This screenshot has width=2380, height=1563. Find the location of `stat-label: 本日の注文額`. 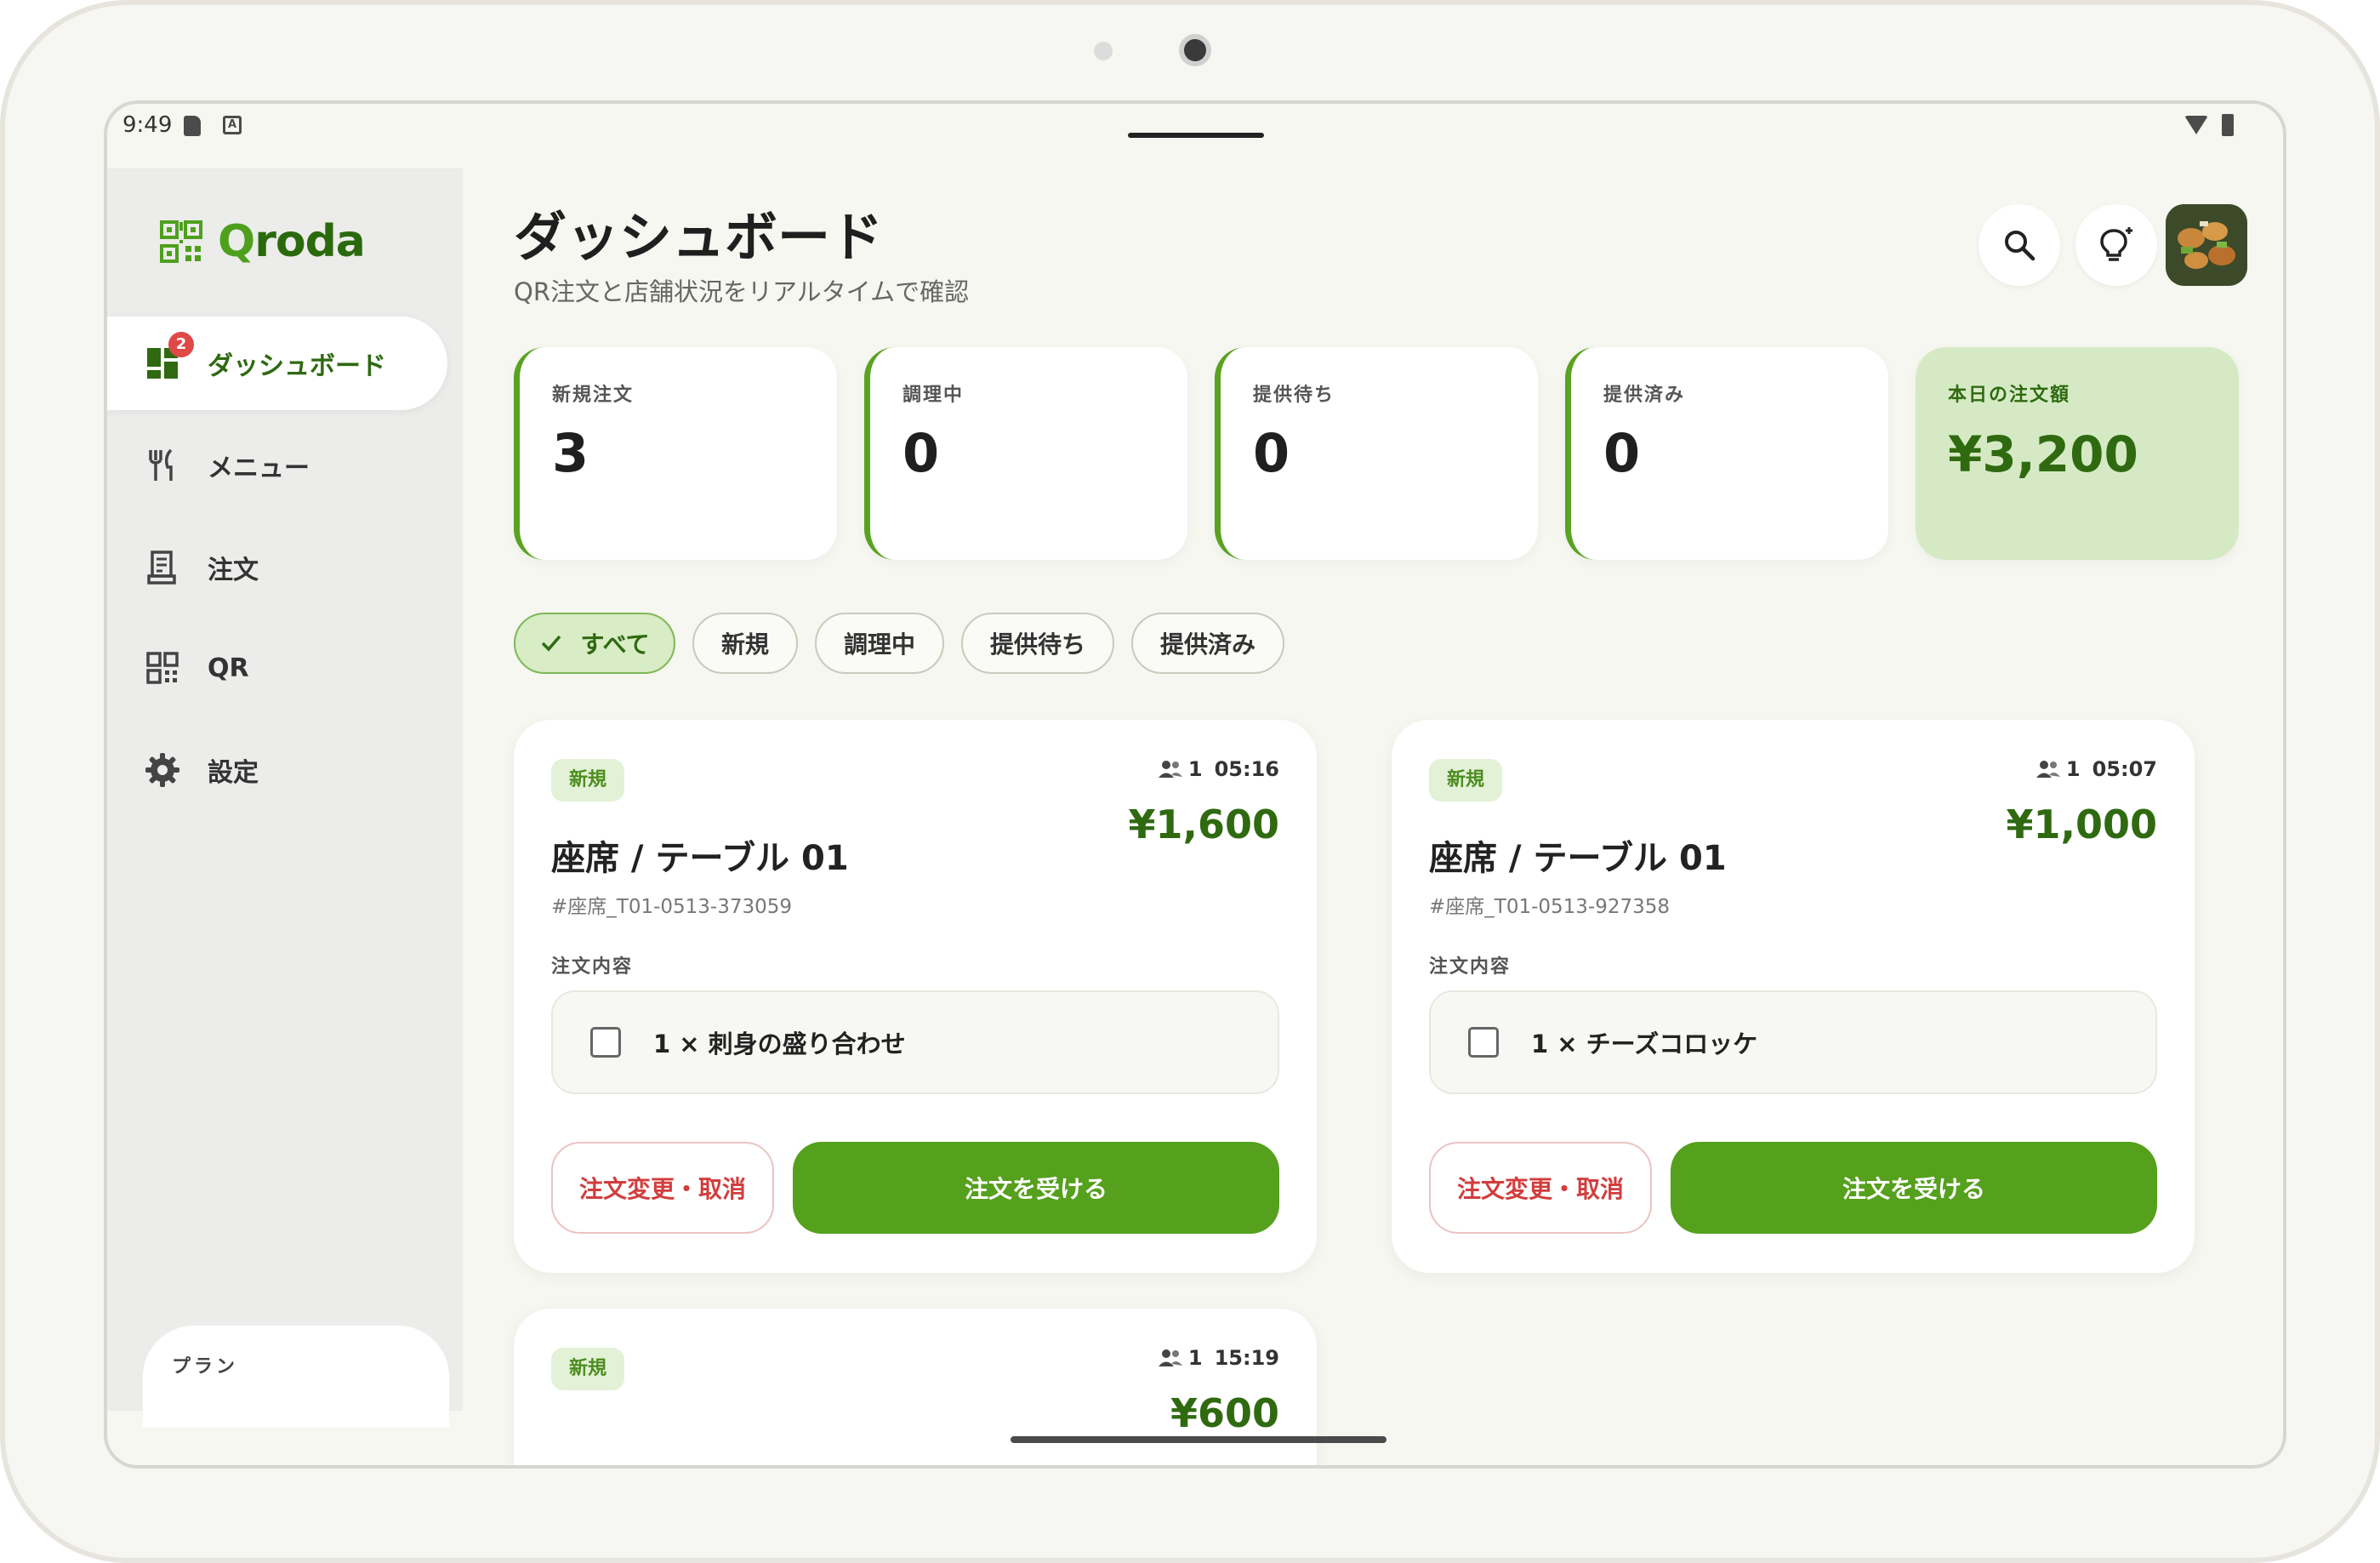

stat-label: 本日の注文額 is located at coordinates (2009, 395).